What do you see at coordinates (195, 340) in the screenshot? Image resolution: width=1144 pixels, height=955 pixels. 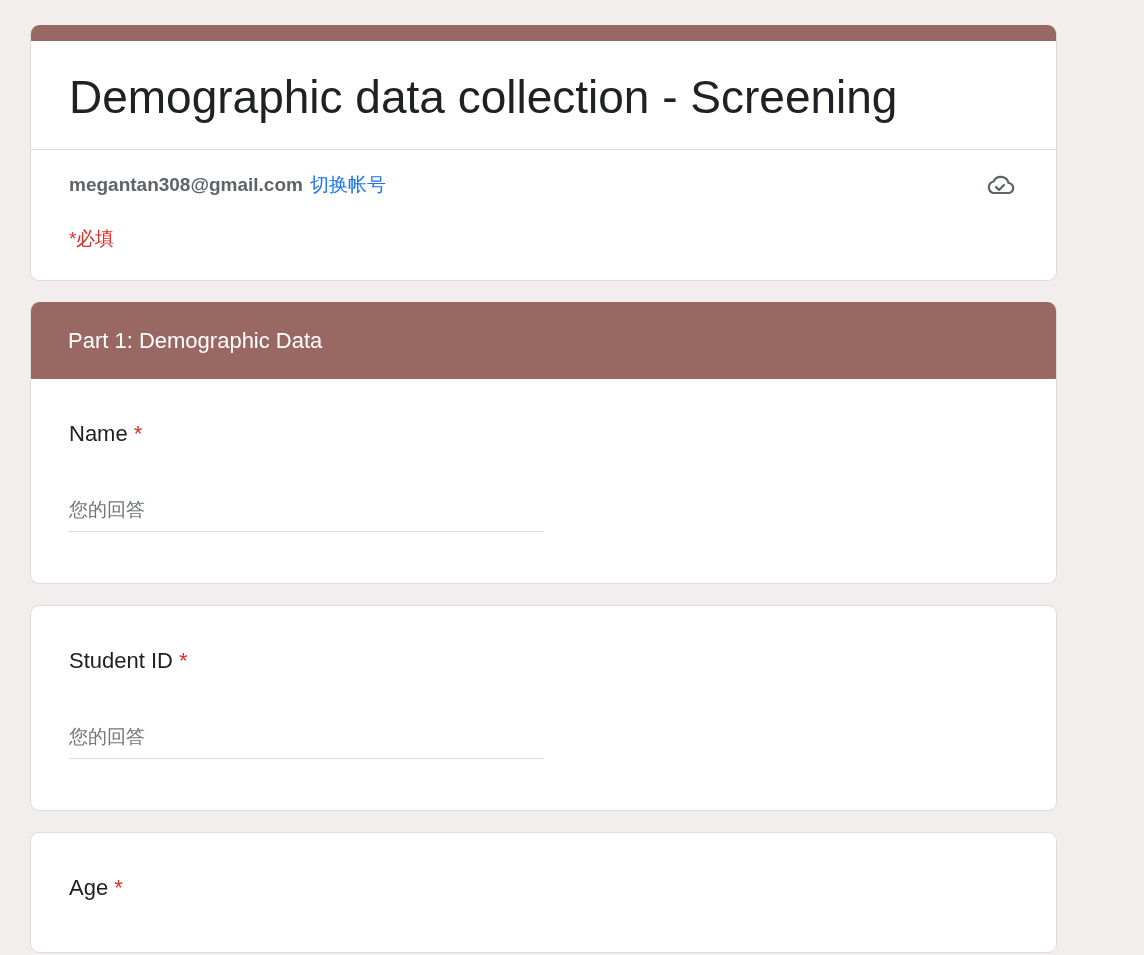 I see `section-title: Part 1: Demographic Data` at bounding box center [195, 340].